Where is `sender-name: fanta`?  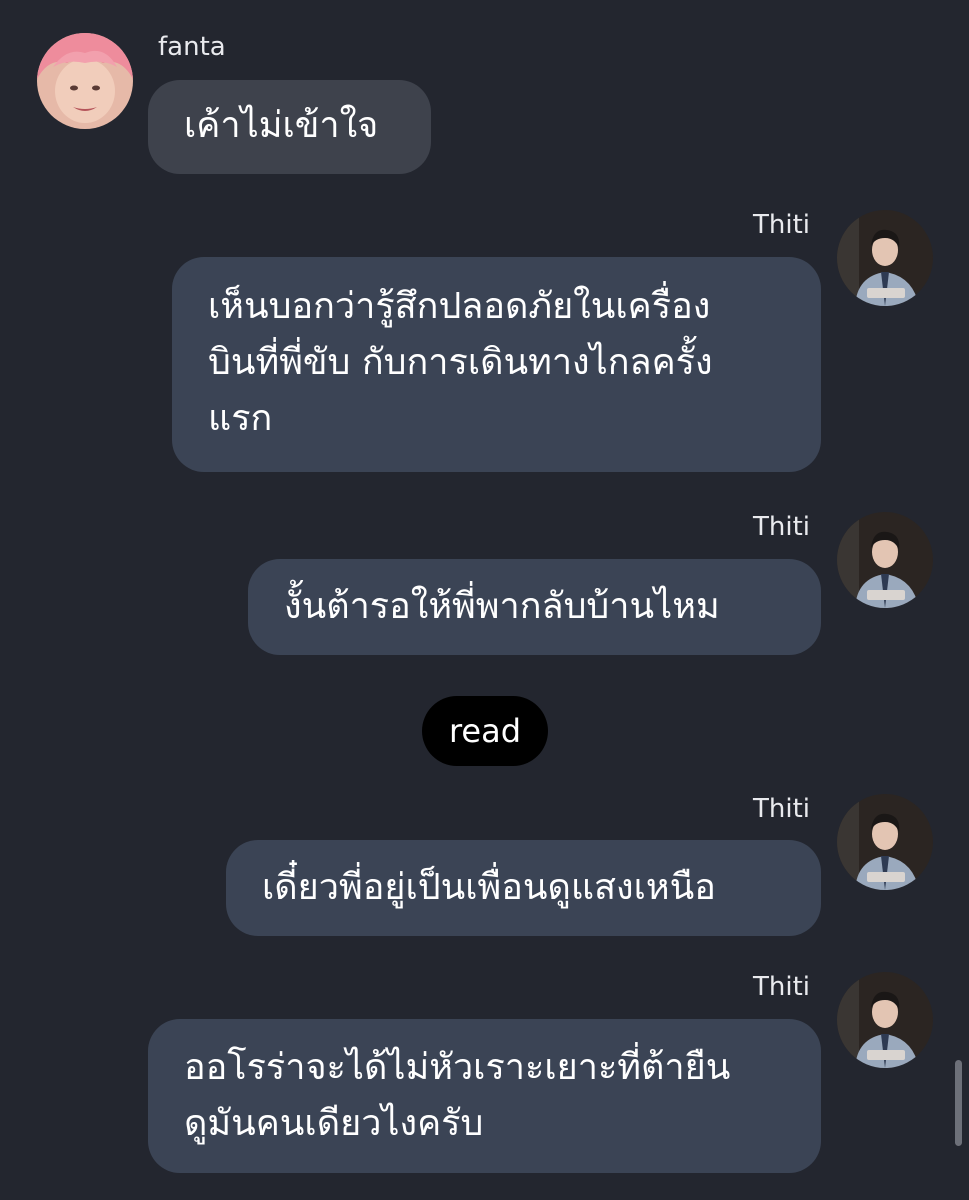 sender-name: fanta is located at coordinates (192, 47).